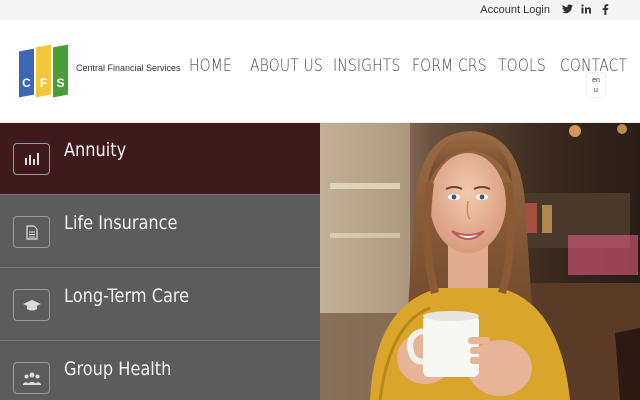 Image resolution: width=640 pixels, height=400 pixels. I want to click on bar-chart-icon, so click(31, 159).